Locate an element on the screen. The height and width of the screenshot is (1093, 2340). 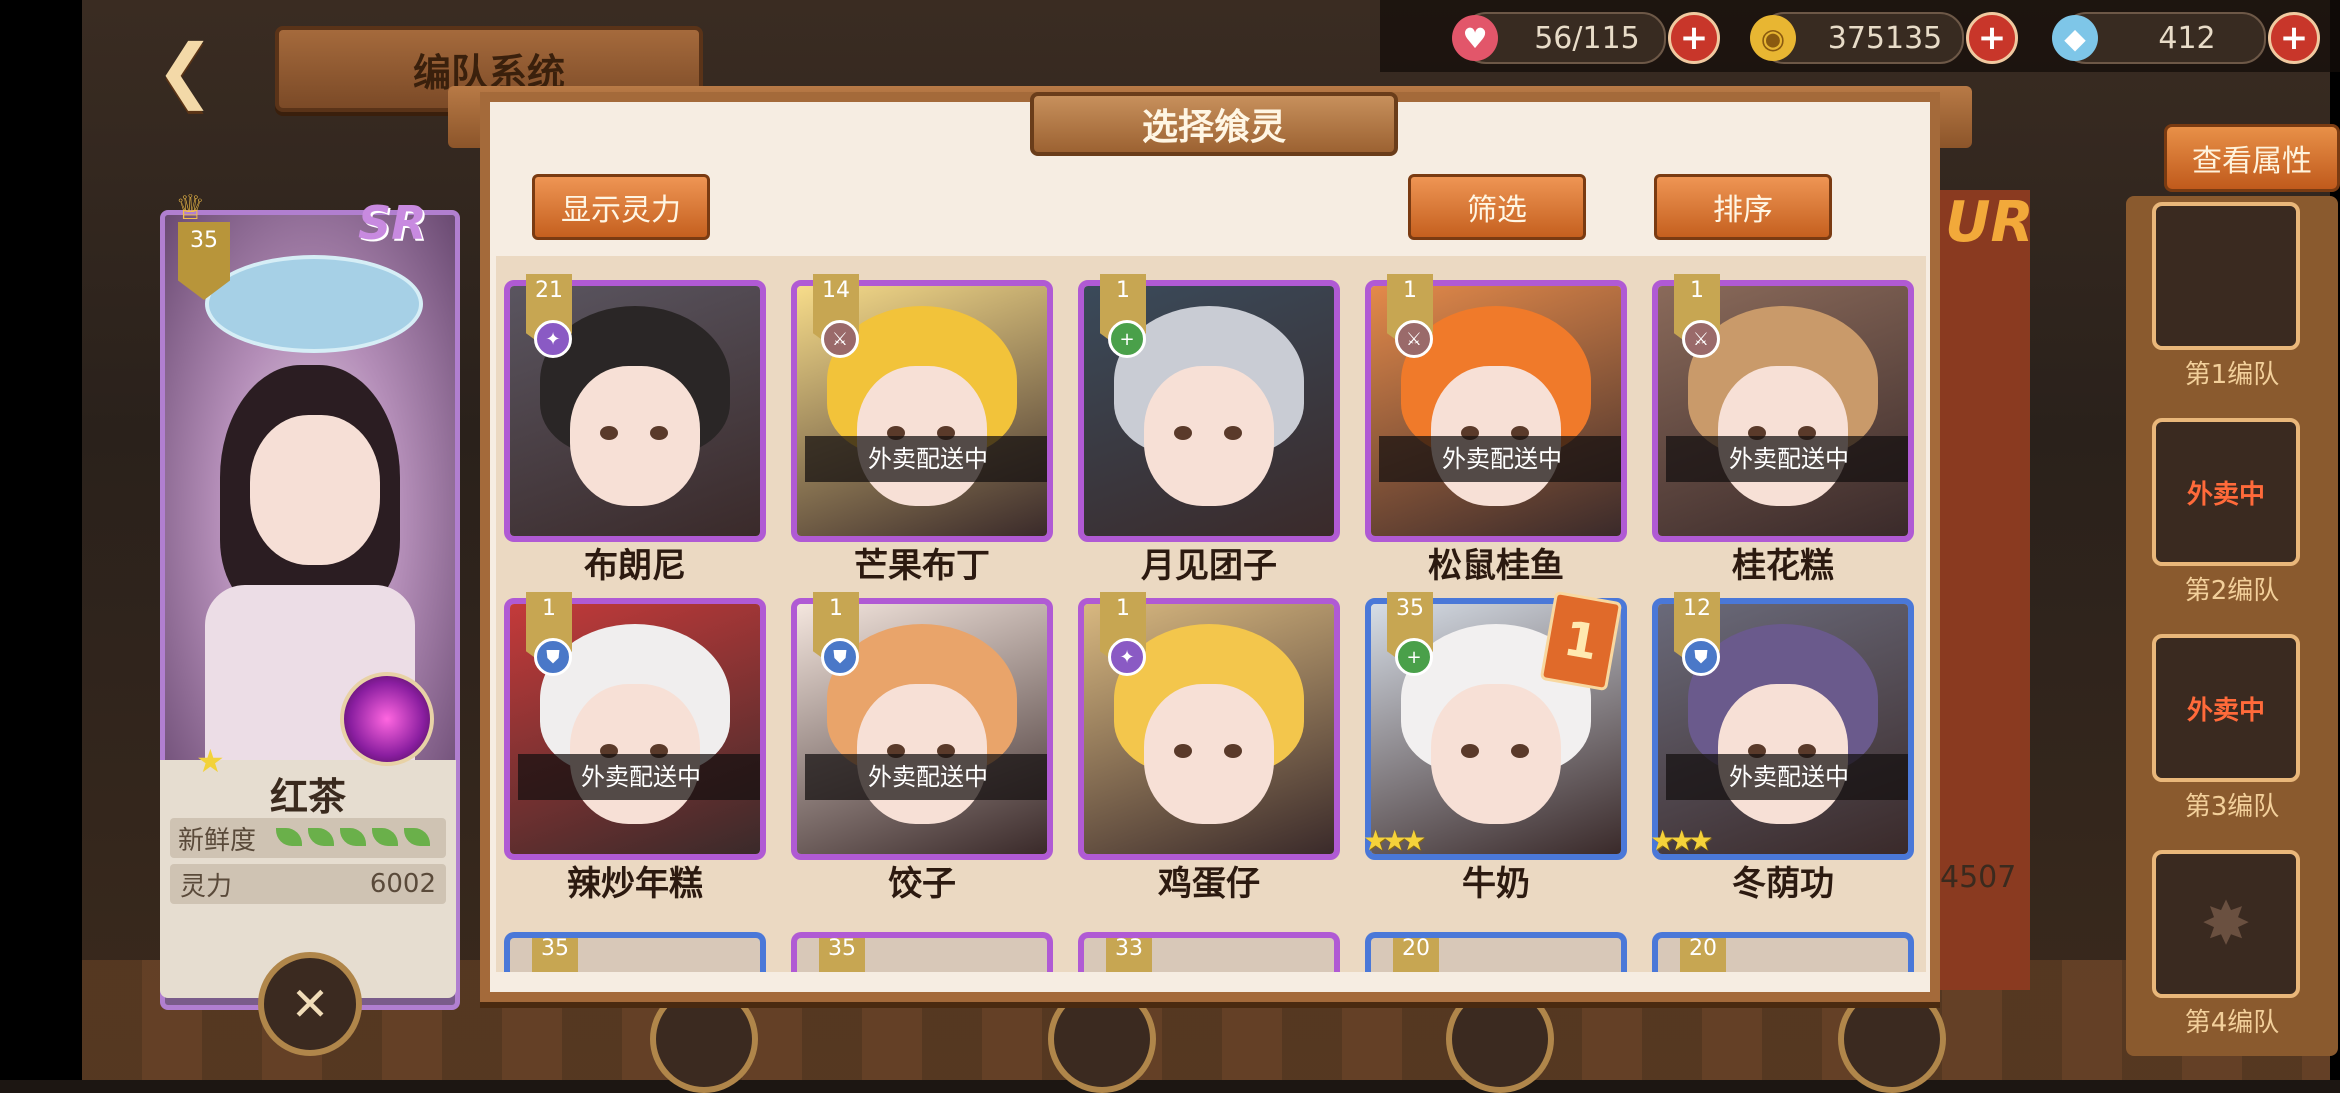
character-name: 牛奶 is located at coordinates (1496, 884).